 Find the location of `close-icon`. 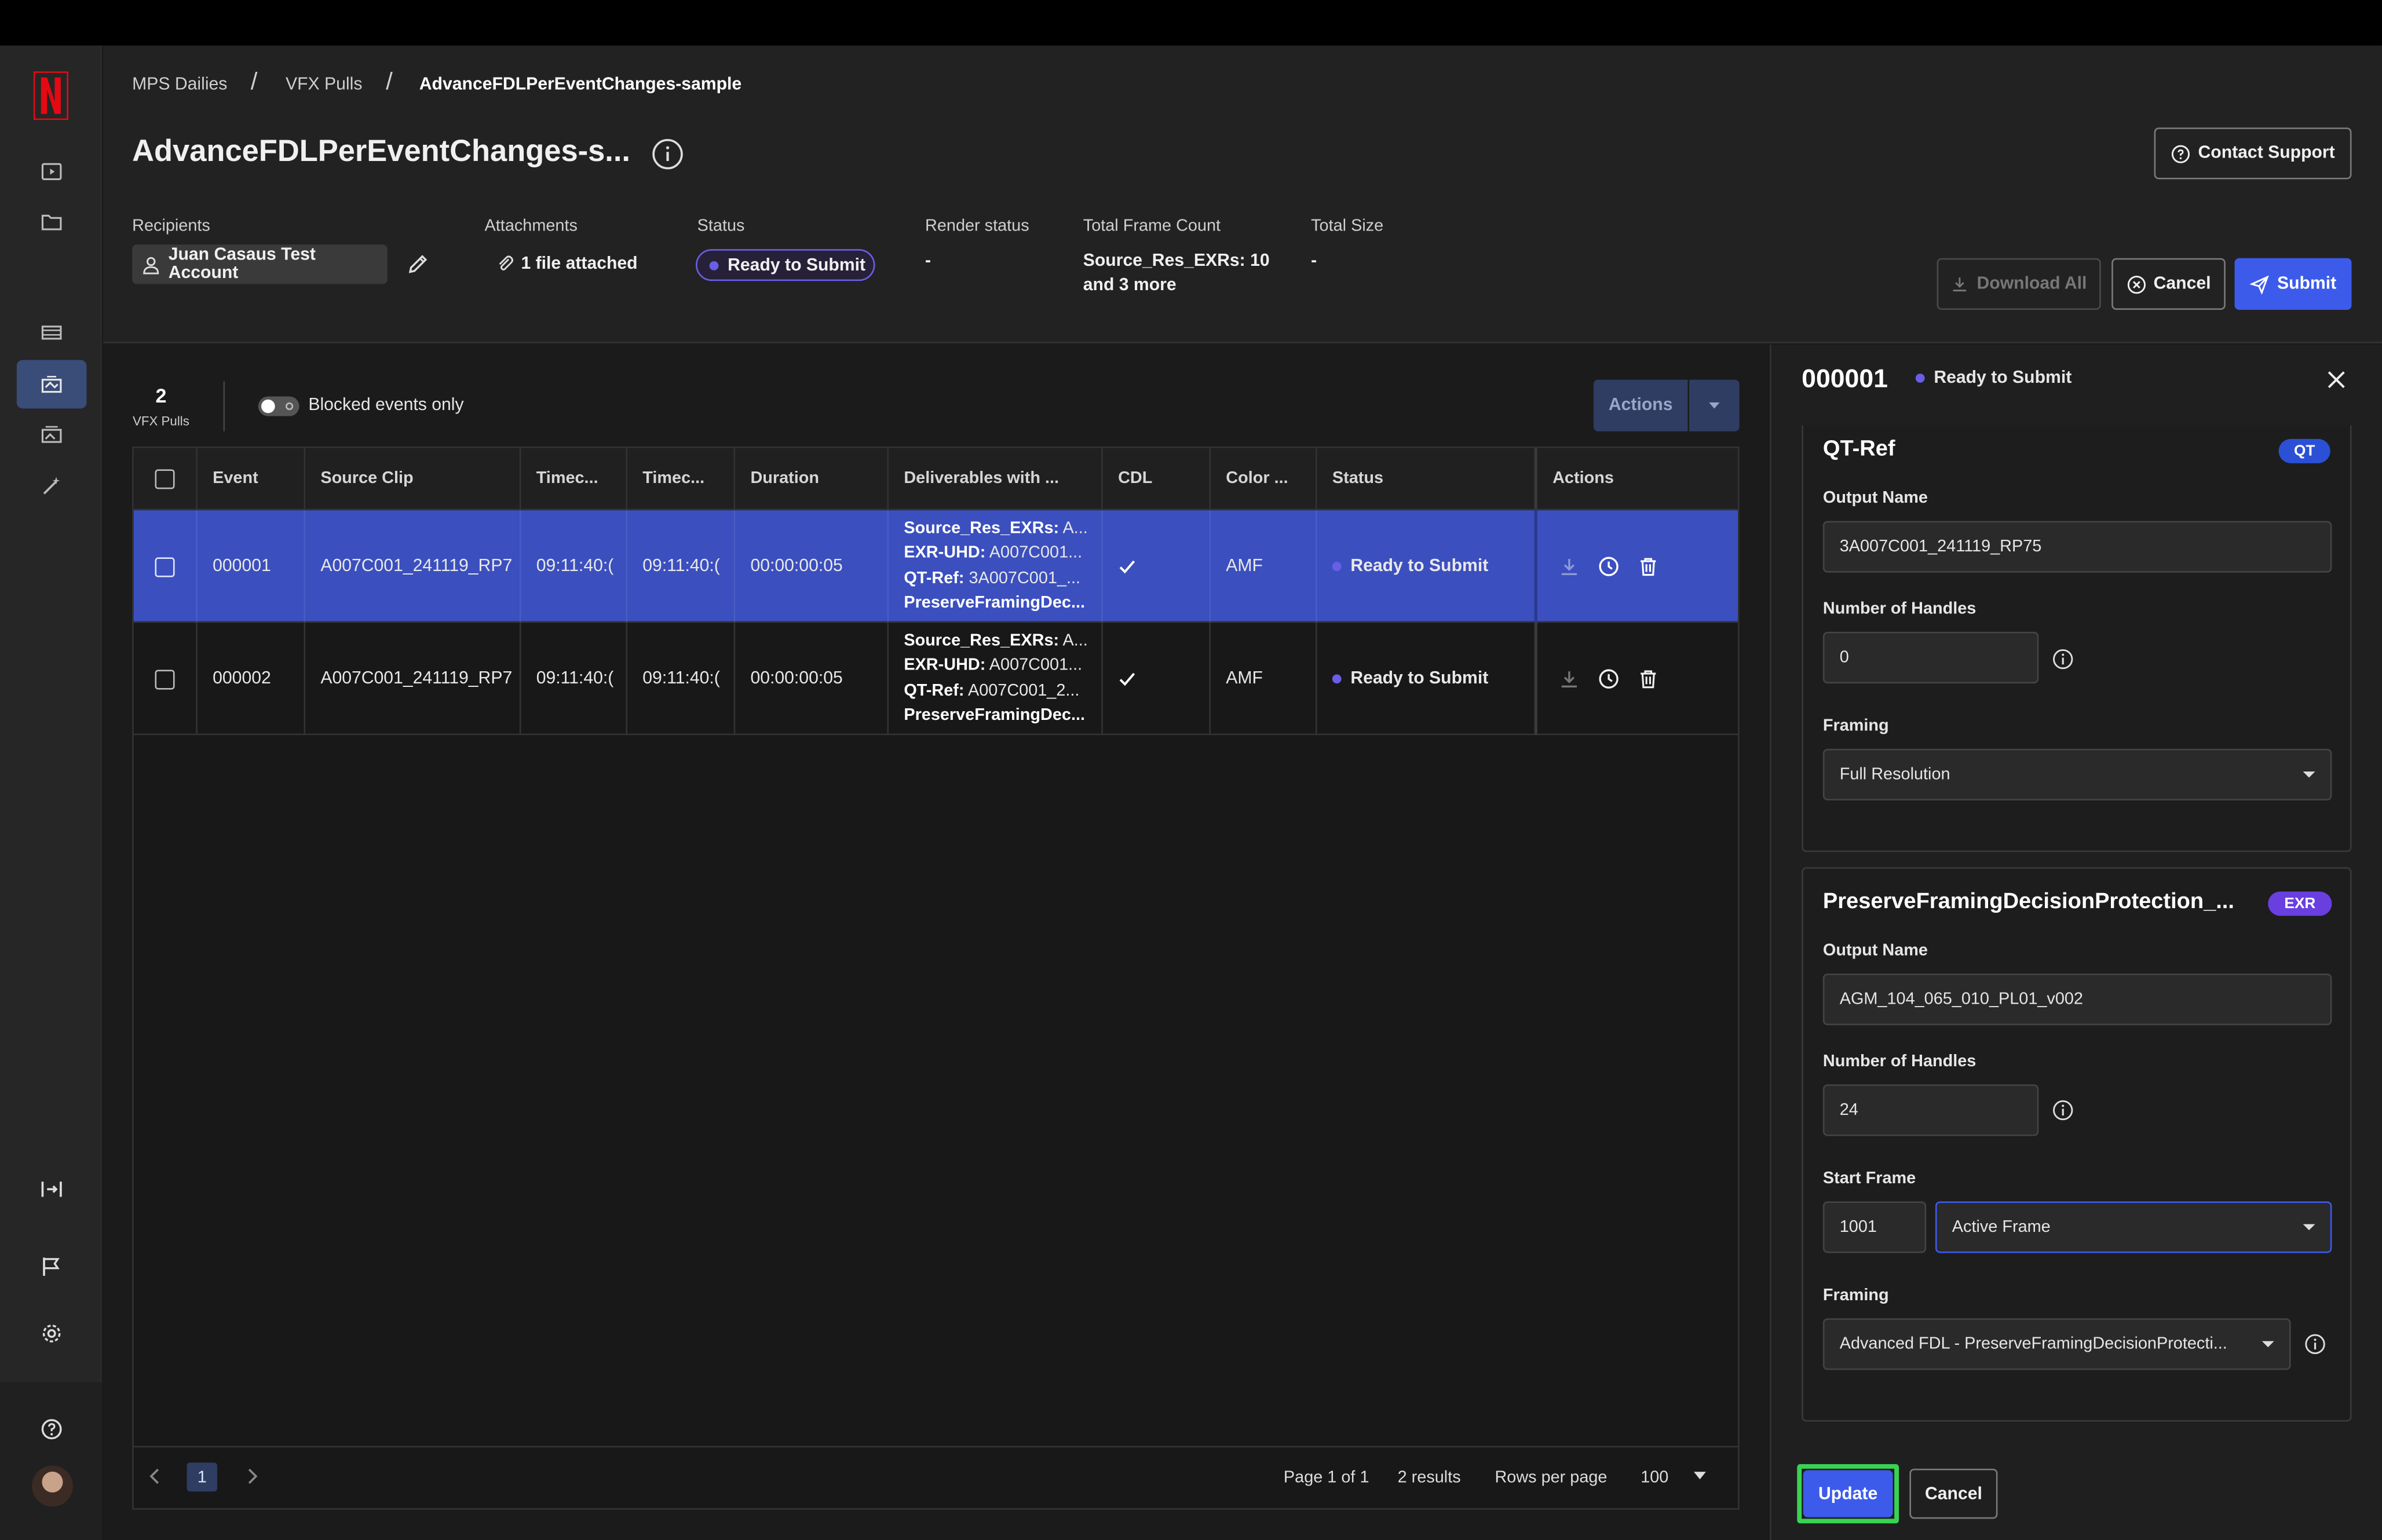

close-icon is located at coordinates (2337, 379).